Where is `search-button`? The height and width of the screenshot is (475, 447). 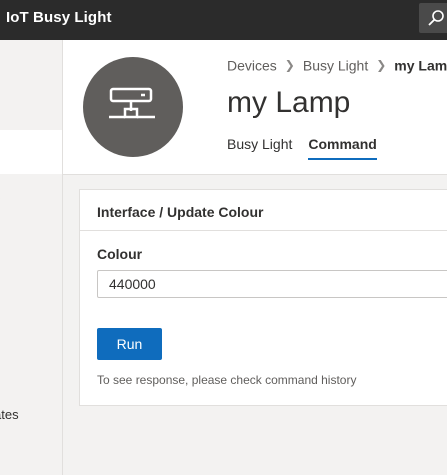 search-button is located at coordinates (433, 18).